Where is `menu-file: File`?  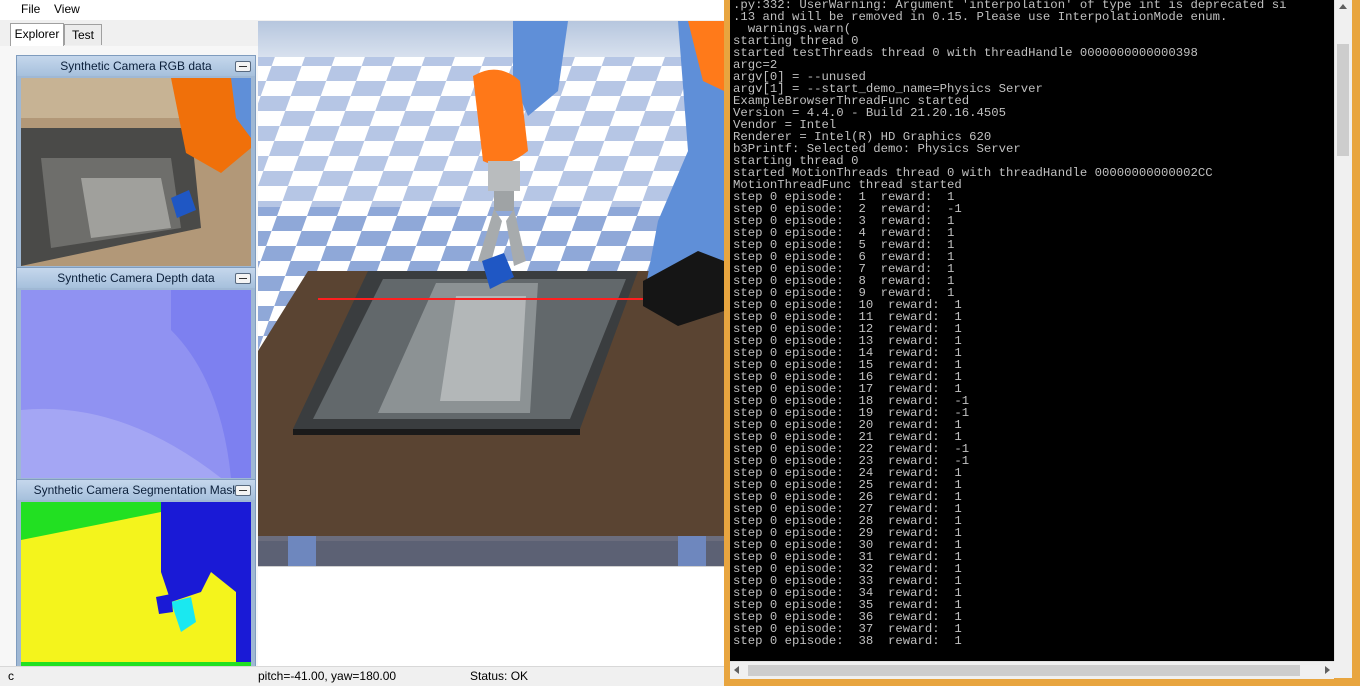
menu-file: File is located at coordinates (30, 9).